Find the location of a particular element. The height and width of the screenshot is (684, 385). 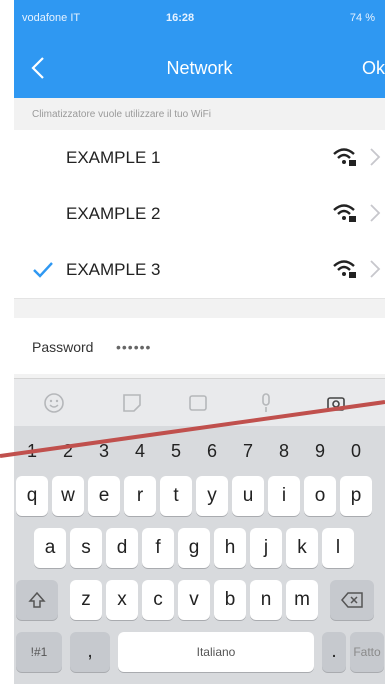

symbols-key: !#1 is located at coordinates (39, 652).